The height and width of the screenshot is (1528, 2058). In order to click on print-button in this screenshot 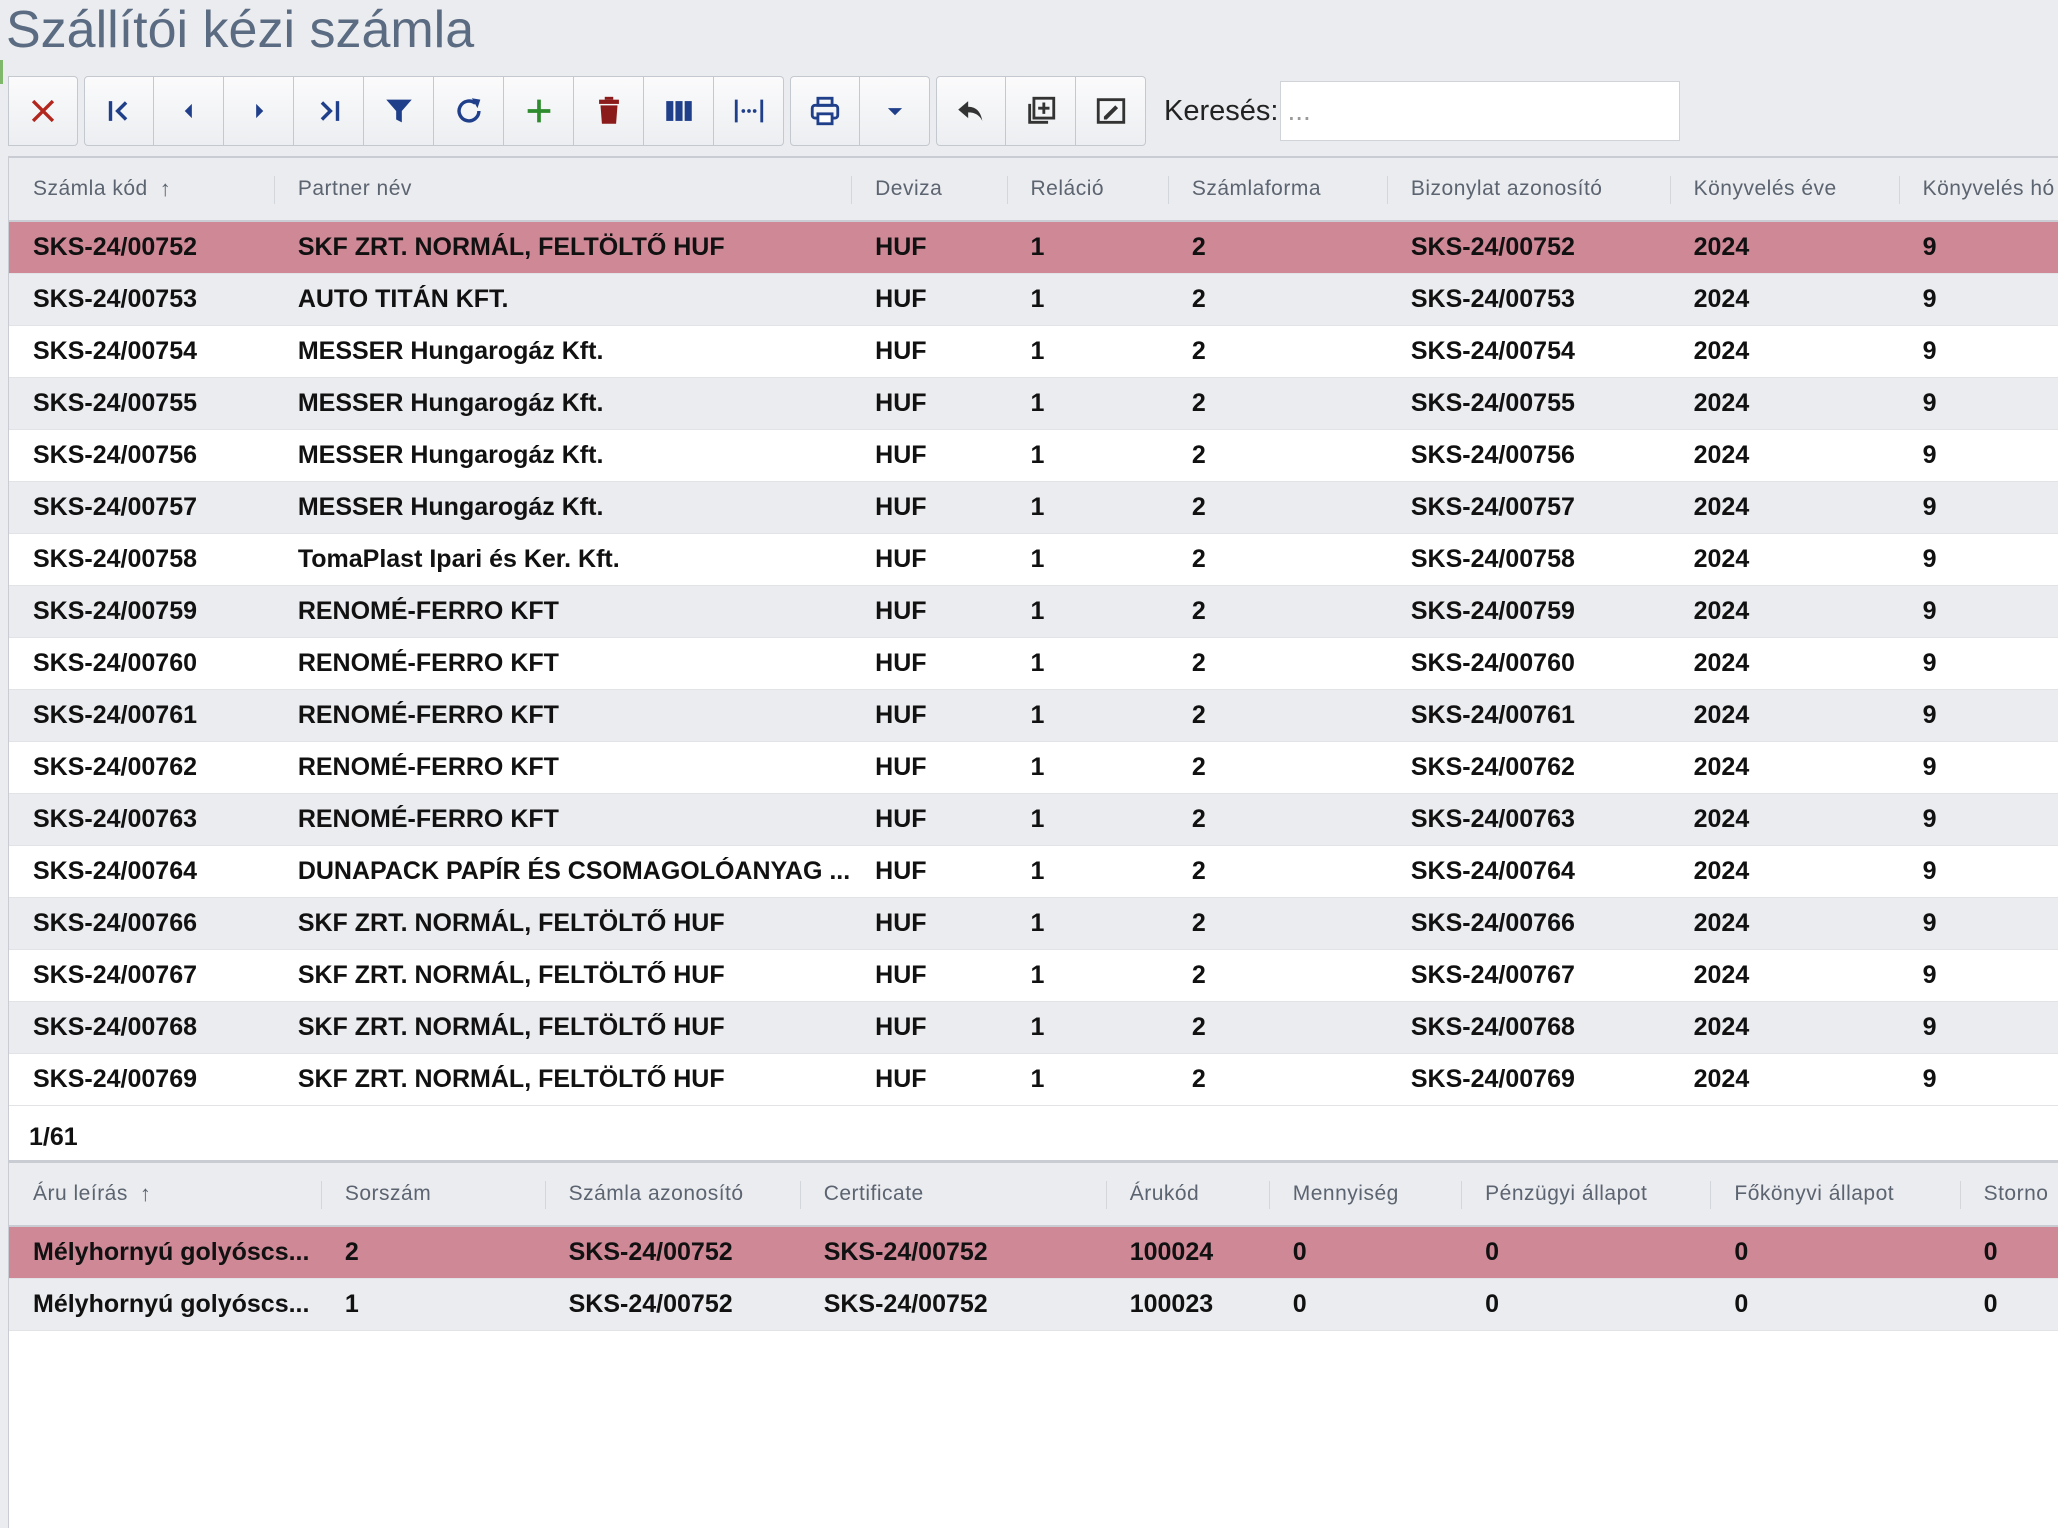, I will do `click(825, 111)`.